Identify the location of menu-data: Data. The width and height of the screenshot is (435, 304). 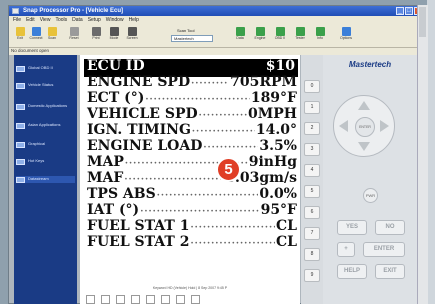
(77, 20).